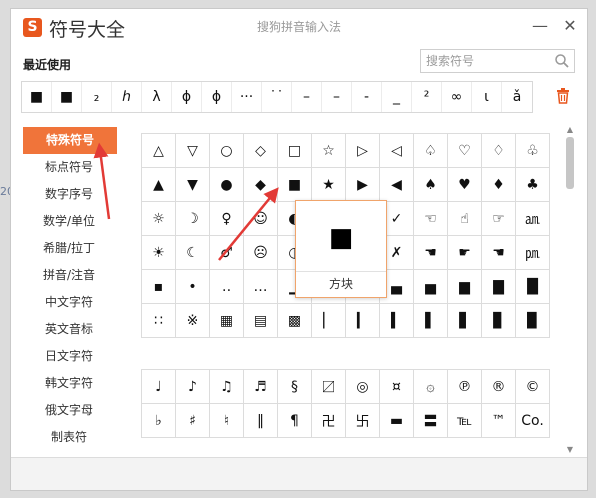 This screenshot has height=498, width=596. What do you see at coordinates (457, 97) in the screenshot?
I see `recent-symbol: ∞` at bounding box center [457, 97].